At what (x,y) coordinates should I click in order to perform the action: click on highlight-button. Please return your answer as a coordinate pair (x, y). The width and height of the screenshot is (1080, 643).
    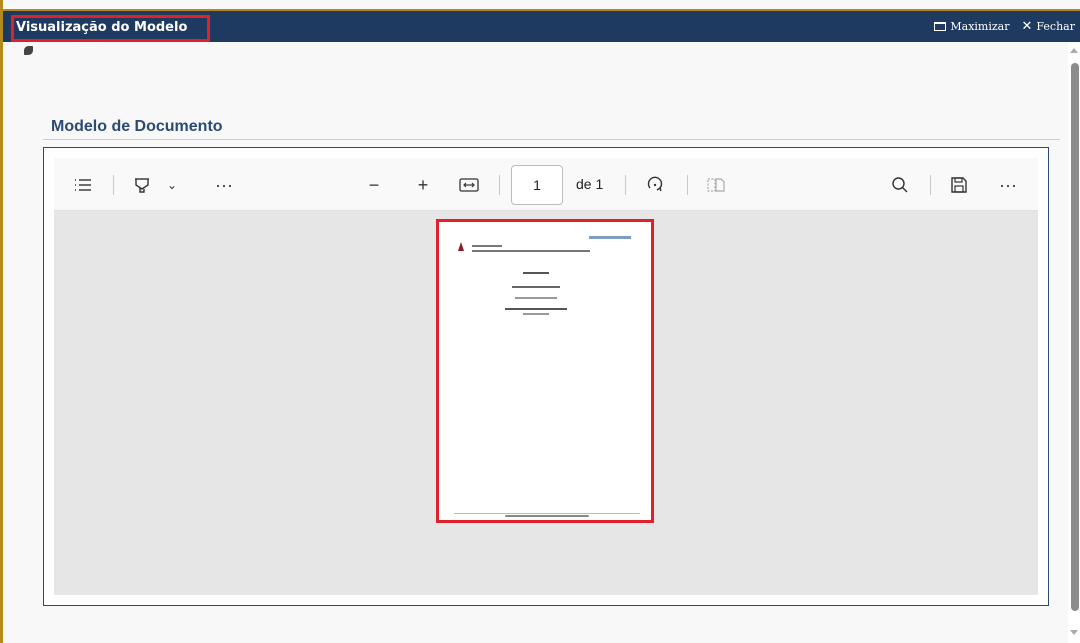
    Looking at the image, I should click on (142, 185).